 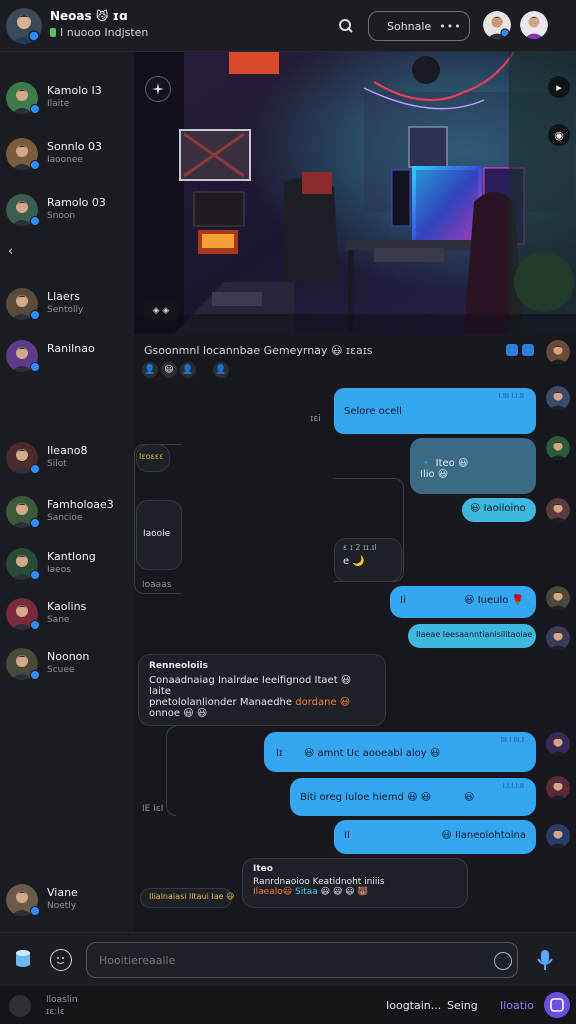 What do you see at coordinates (62, 1000) in the screenshot?
I see `connection-label: Iloaslin` at bounding box center [62, 1000].